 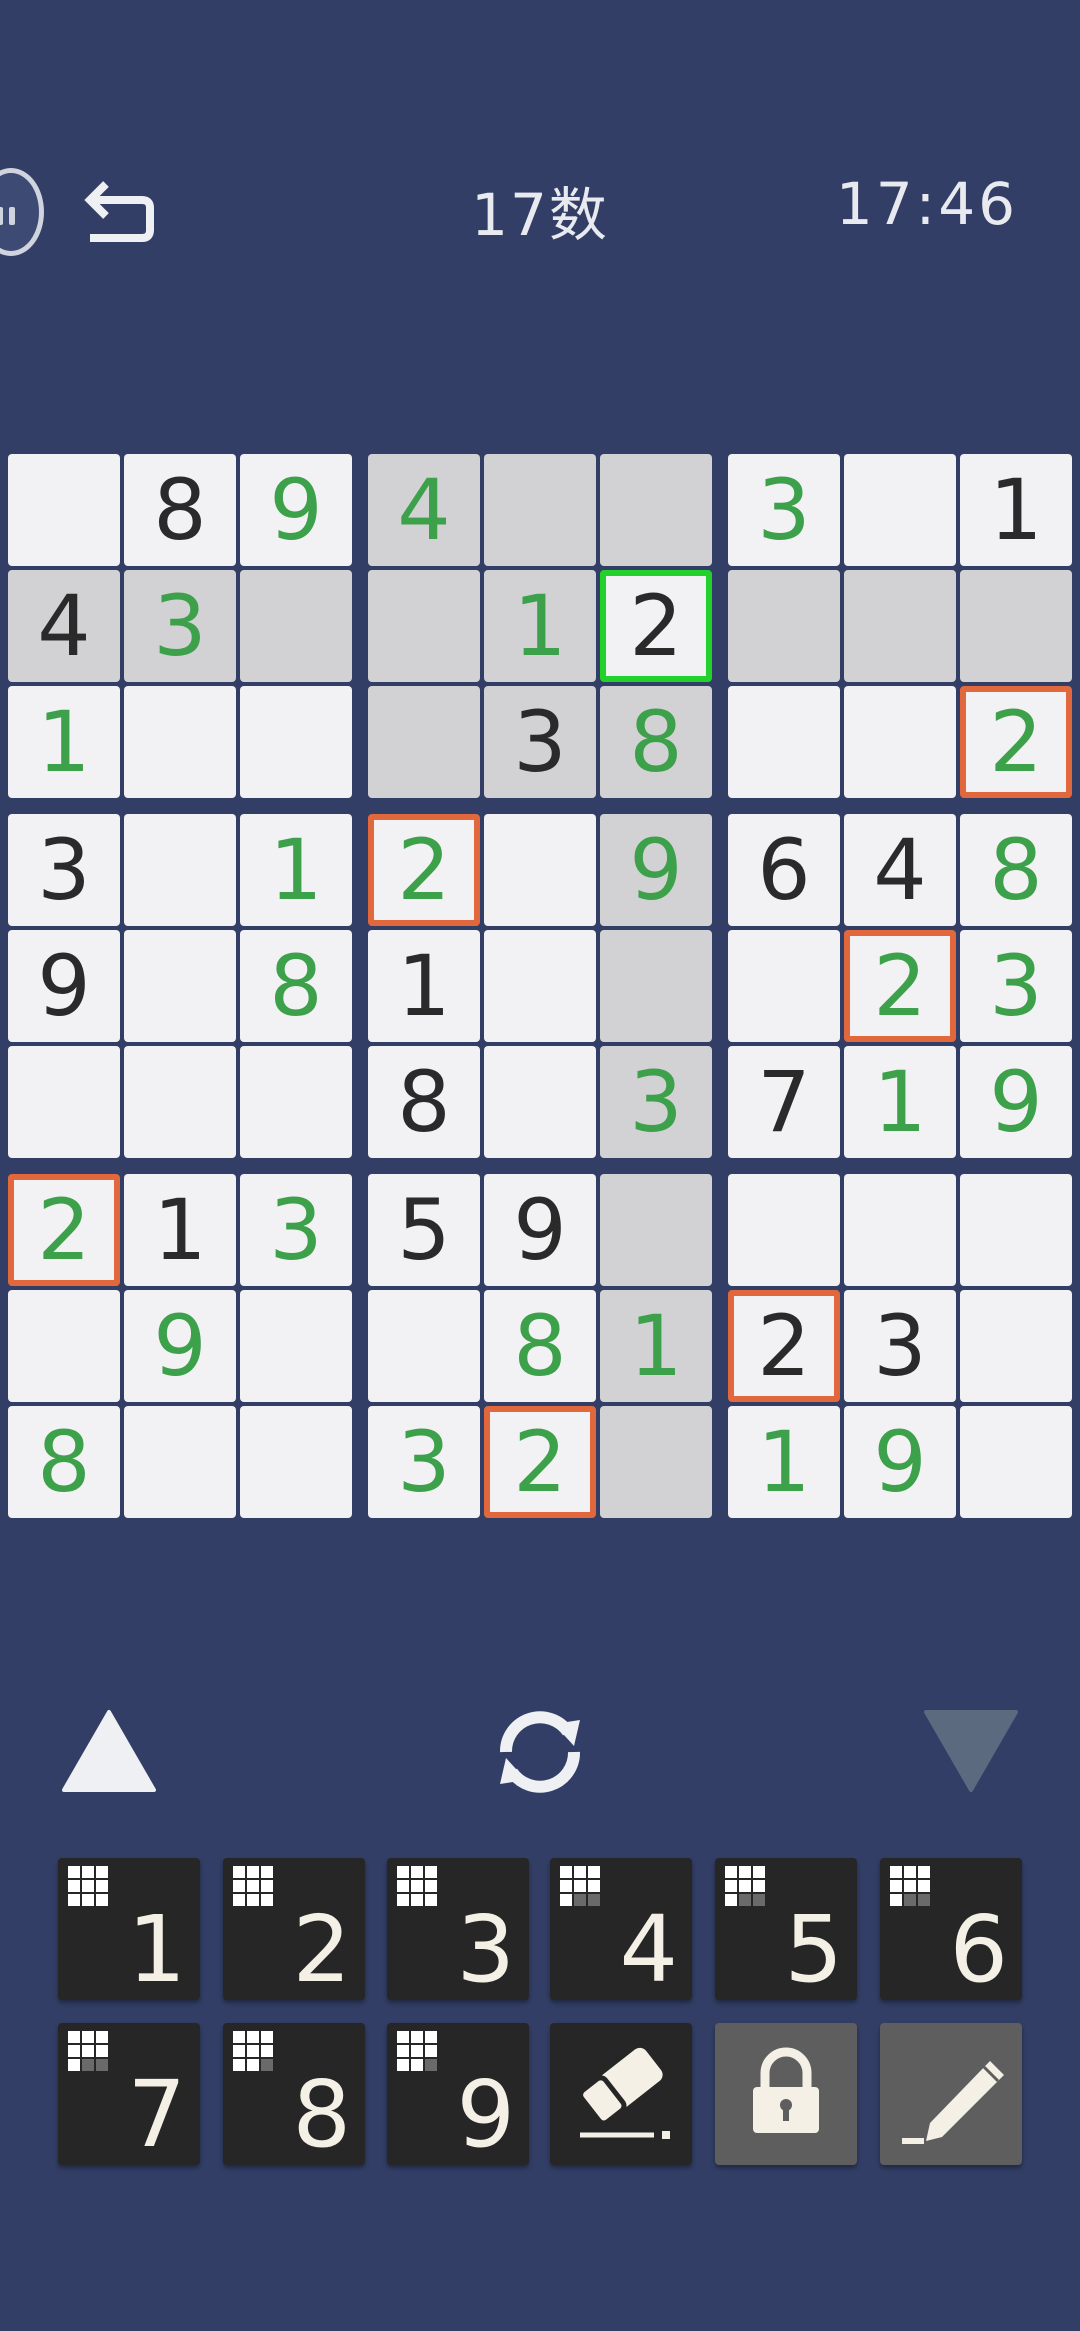 I want to click on board-cell-r8-c2: 9, so click(x=180, y=1346).